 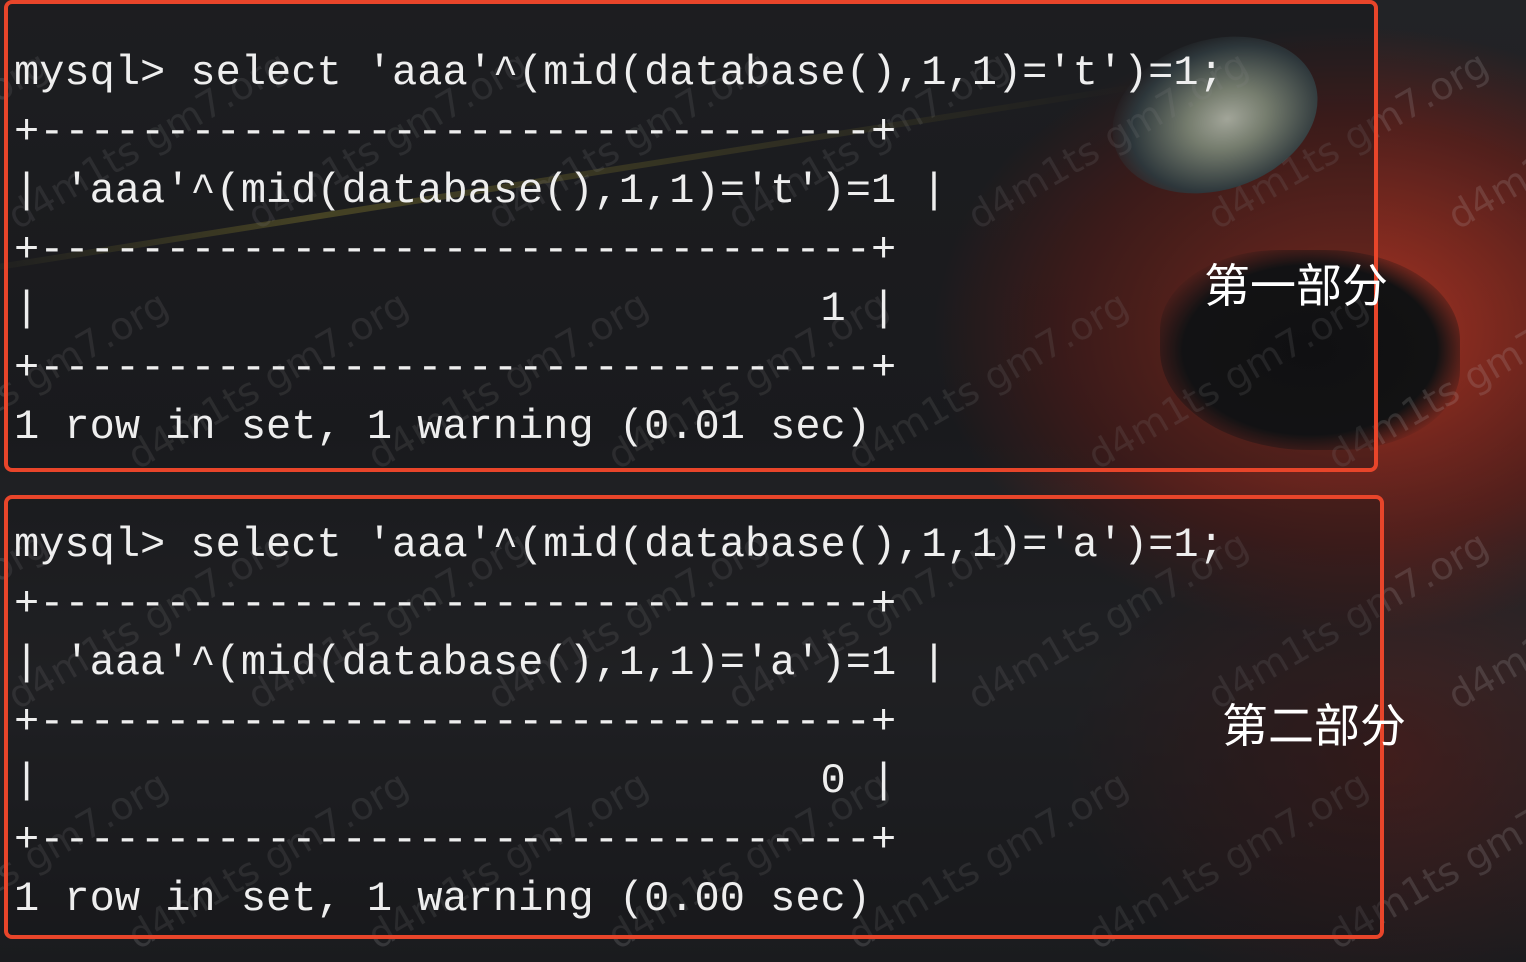 I want to click on terminal-line: | 0 |, so click(x=455, y=781).